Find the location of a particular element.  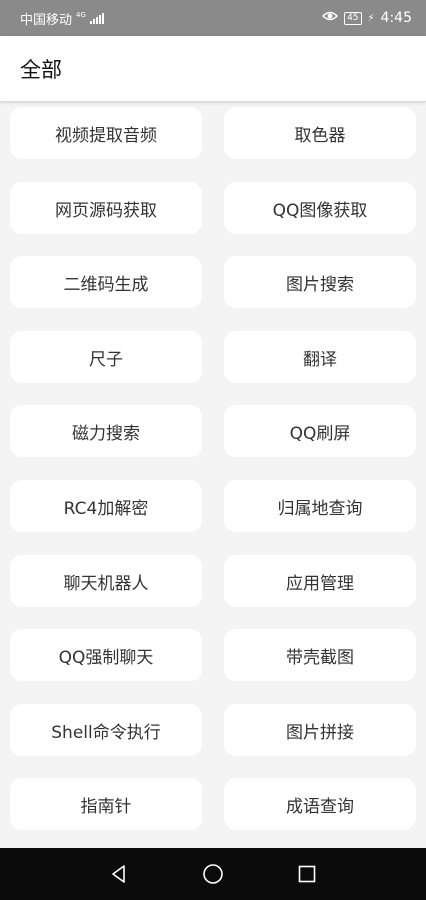

tool-card-label: QQ图像获取 is located at coordinates (320, 210).